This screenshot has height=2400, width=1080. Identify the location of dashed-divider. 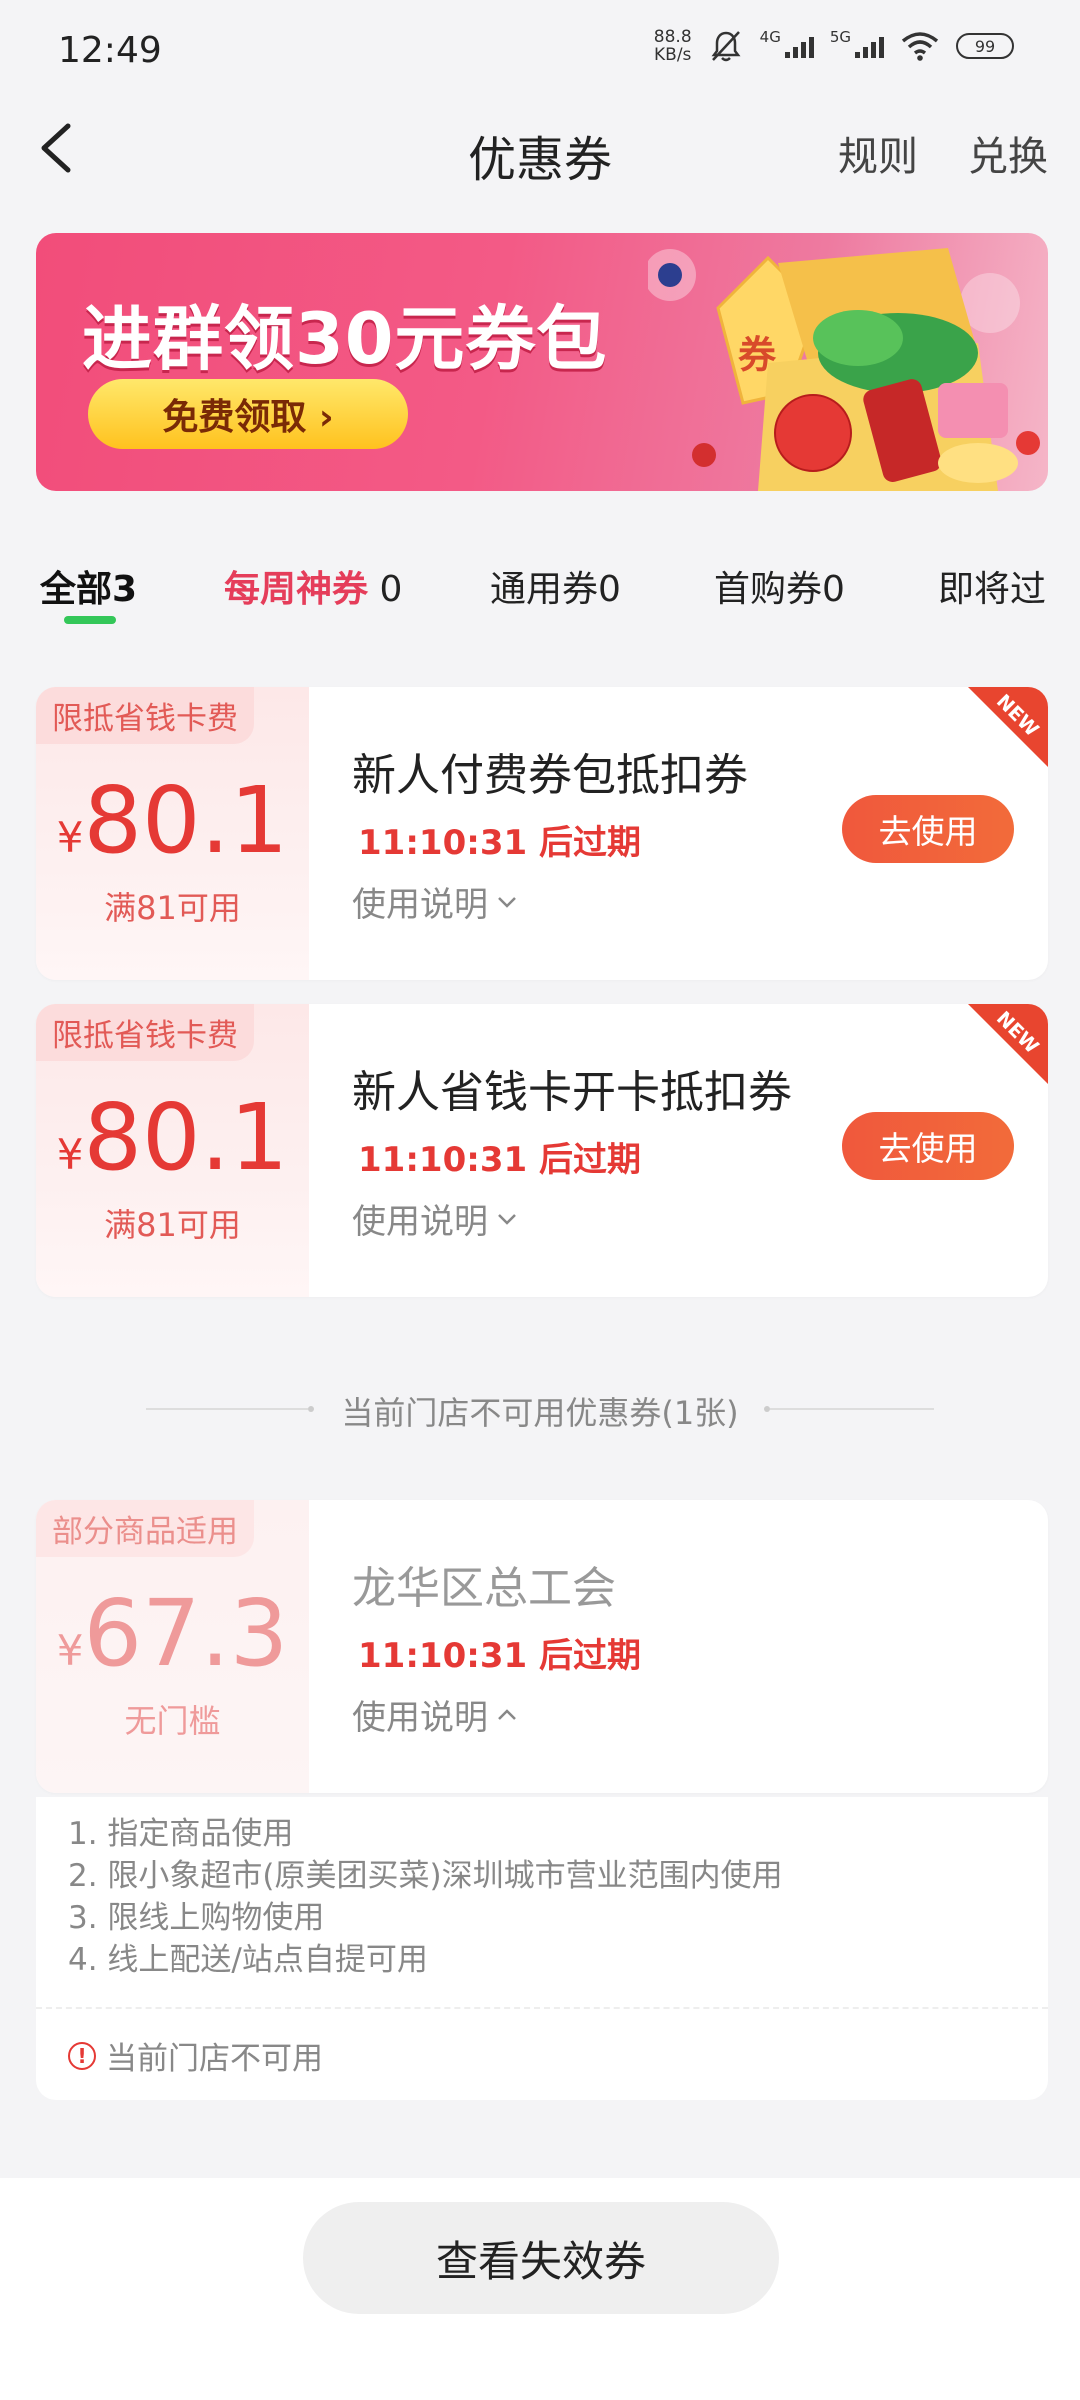
(542, 2008).